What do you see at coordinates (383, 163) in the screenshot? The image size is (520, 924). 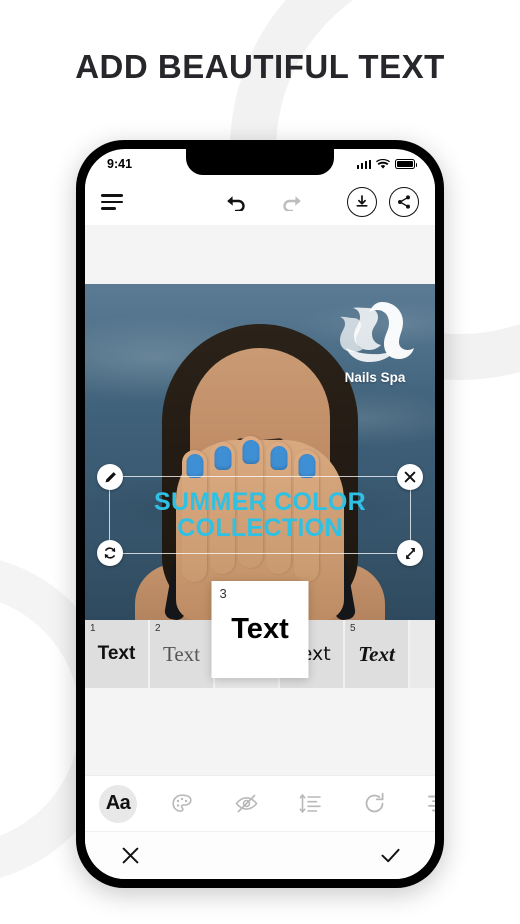 I see `wifi-icon` at bounding box center [383, 163].